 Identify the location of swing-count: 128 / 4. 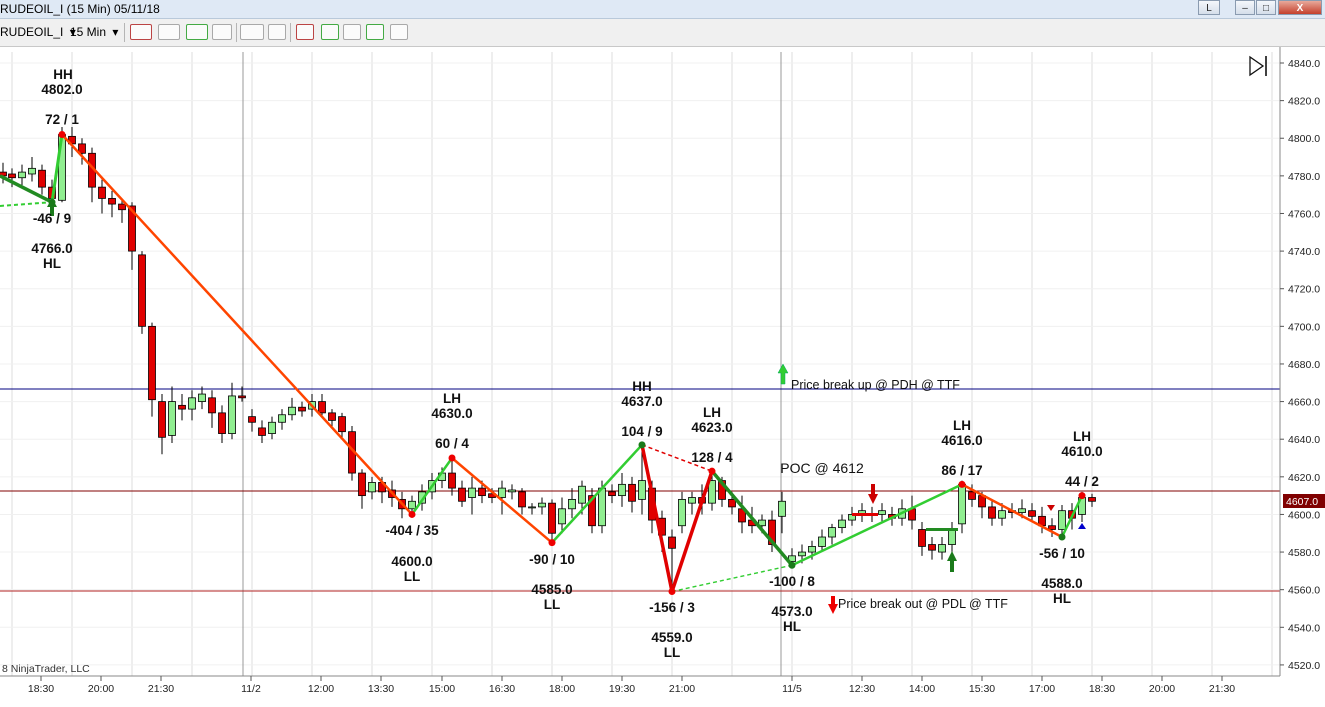
(712, 457).